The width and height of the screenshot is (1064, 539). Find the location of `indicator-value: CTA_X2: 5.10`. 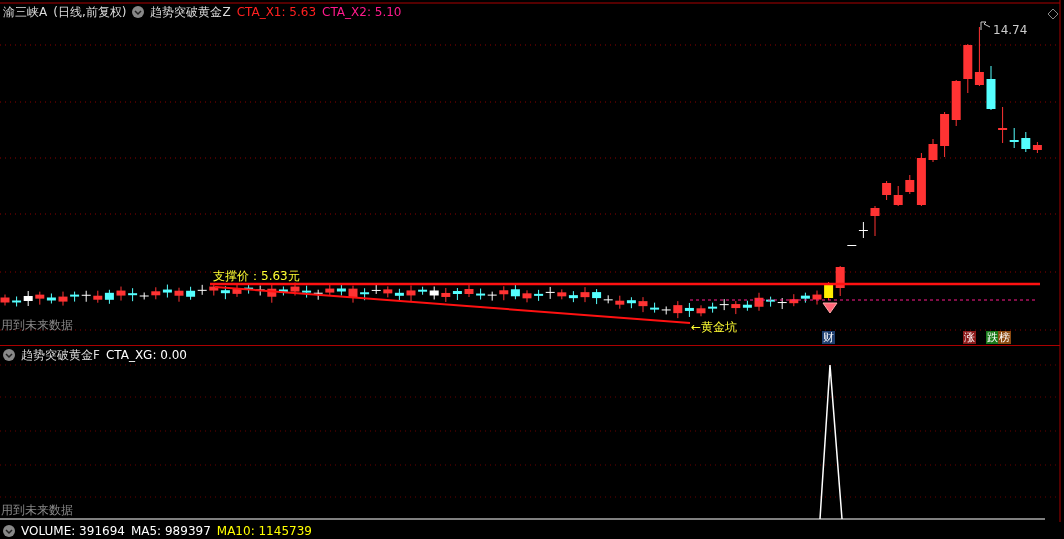

indicator-value: CTA_X2: 5.10 is located at coordinates (362, 12).